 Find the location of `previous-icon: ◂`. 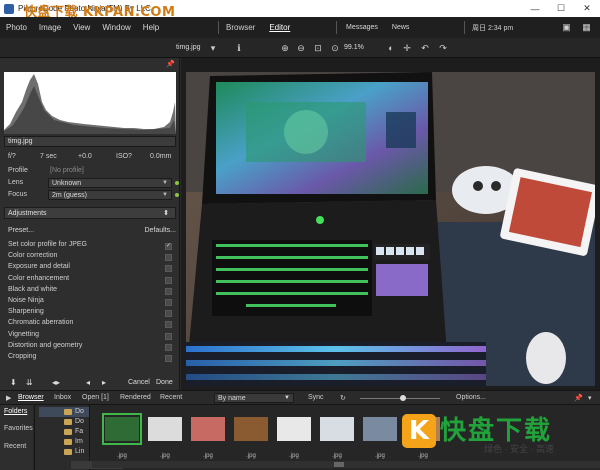

previous-icon: ◂ is located at coordinates (88, 382).